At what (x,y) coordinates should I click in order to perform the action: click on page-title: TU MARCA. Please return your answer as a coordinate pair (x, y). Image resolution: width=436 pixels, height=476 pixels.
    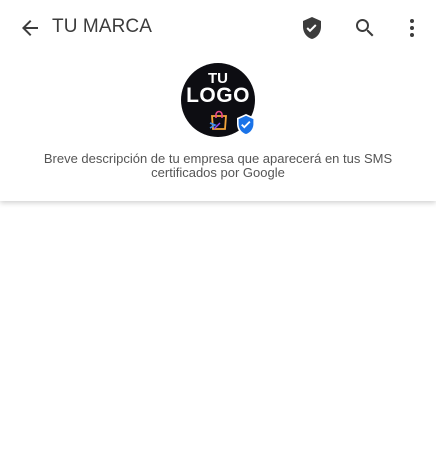
    Looking at the image, I should click on (102, 26).